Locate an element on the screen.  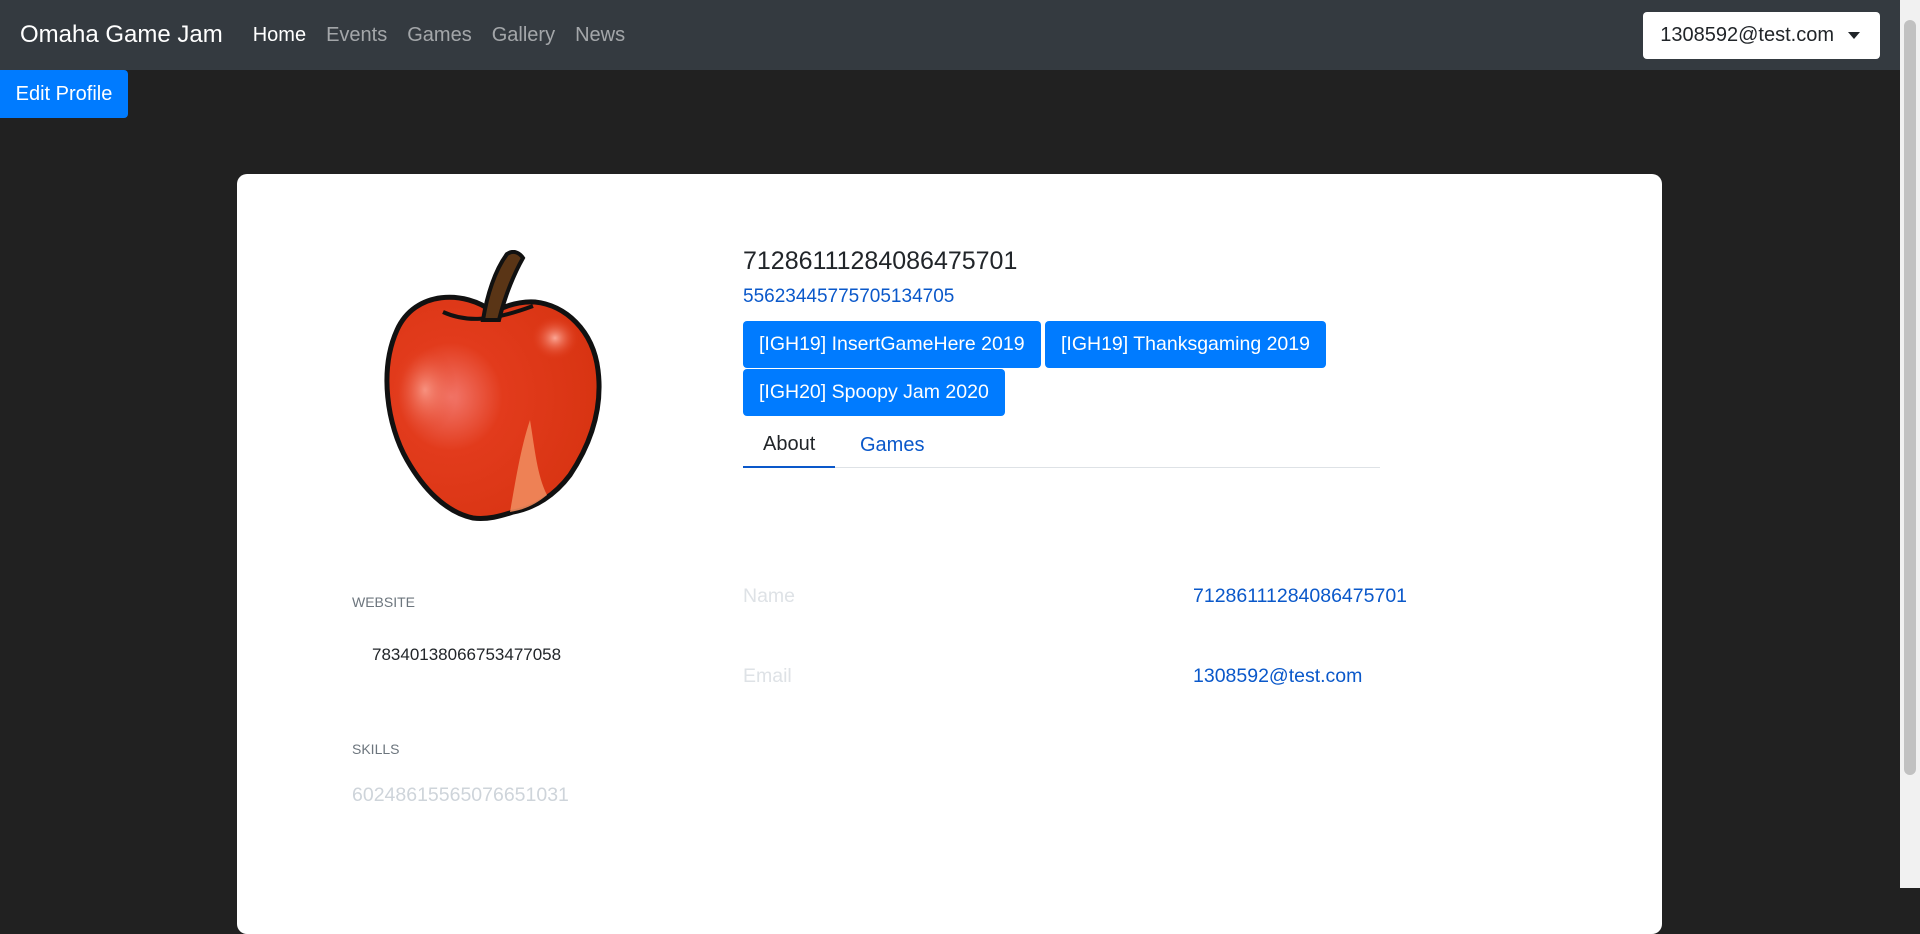
nav-link-home: Home is located at coordinates (279, 35).